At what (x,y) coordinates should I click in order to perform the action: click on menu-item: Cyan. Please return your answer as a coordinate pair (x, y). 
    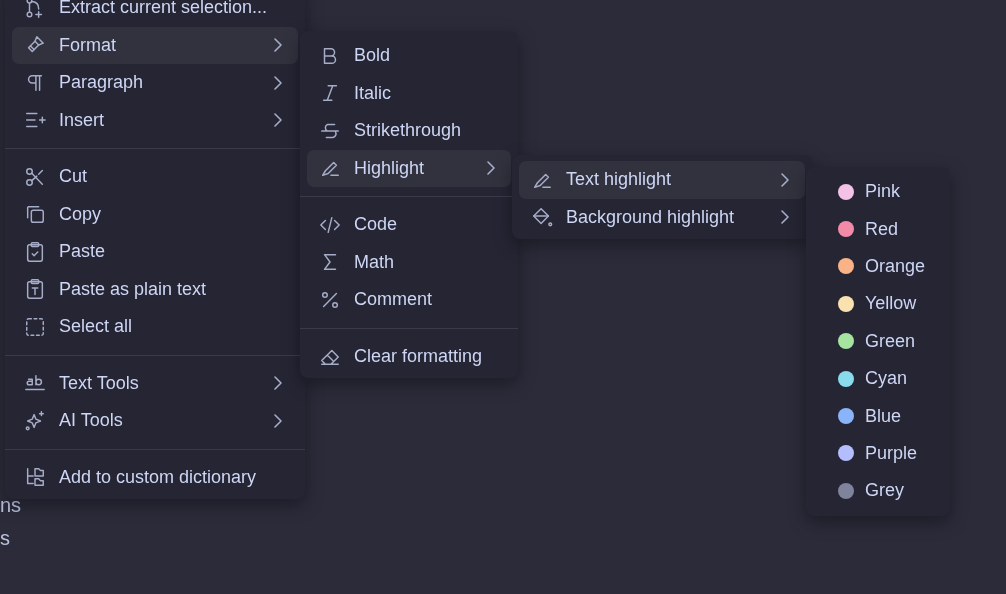
    Looking at the image, I should click on (878, 378).